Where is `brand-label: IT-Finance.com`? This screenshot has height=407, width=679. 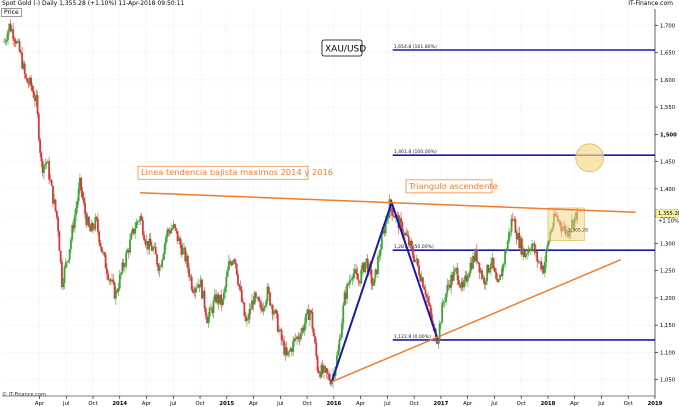 brand-label: IT-Finance.com is located at coordinates (650, 3).